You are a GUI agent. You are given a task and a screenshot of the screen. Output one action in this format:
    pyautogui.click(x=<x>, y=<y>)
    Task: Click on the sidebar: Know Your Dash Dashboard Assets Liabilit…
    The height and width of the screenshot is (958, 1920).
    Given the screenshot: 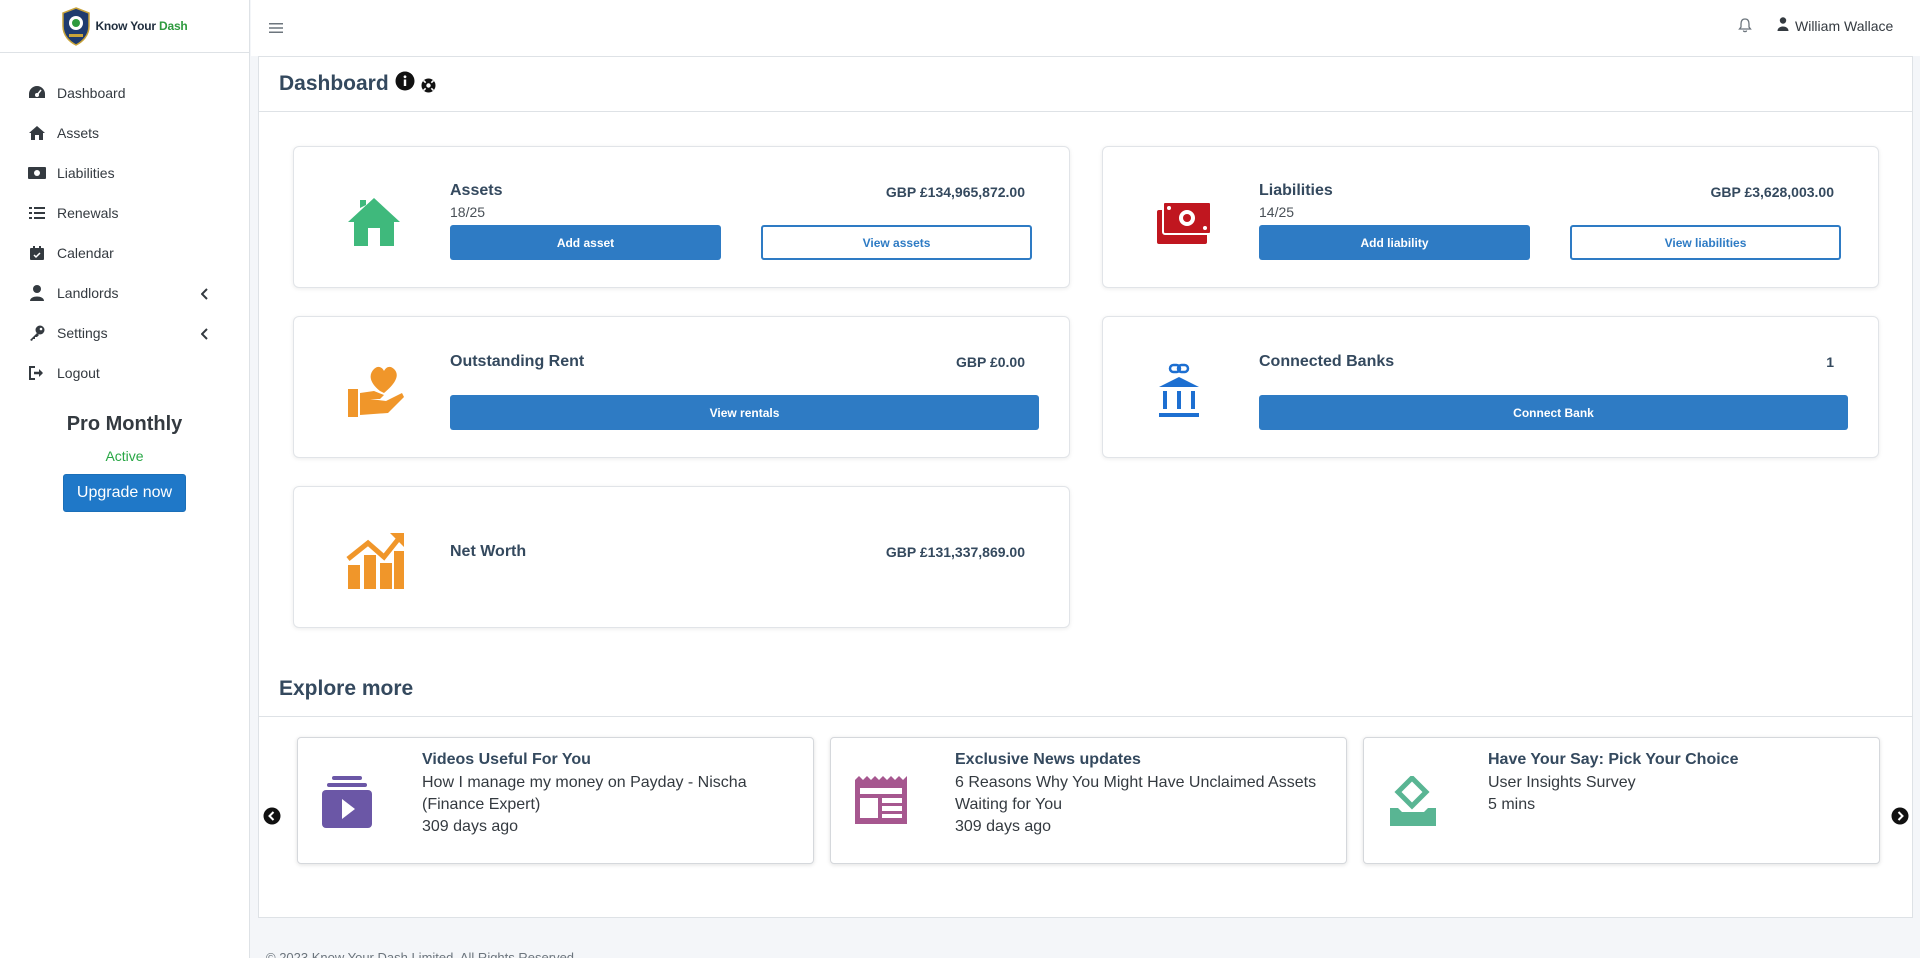 What is the action you would take?
    pyautogui.click(x=125, y=479)
    